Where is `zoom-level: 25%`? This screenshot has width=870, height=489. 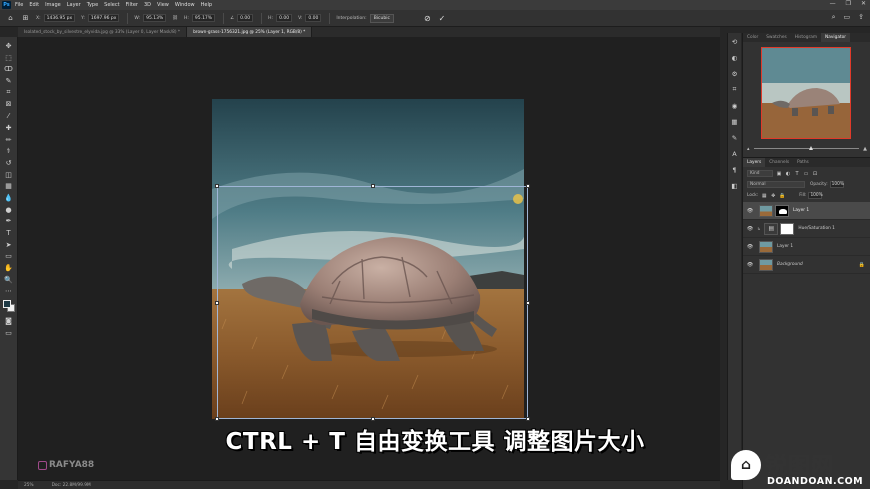 zoom-level: 25% is located at coordinates (29, 485).